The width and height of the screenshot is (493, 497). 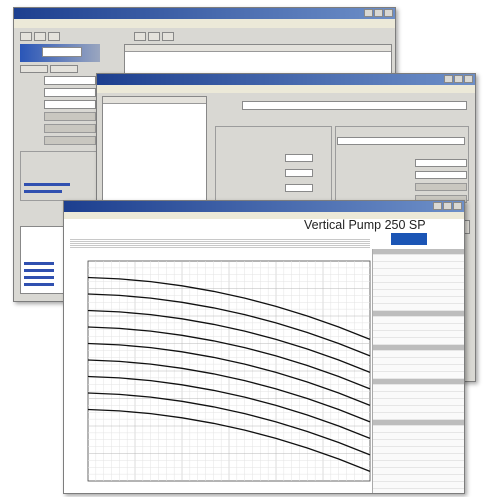 I want to click on options-group, so click(x=60, y=176).